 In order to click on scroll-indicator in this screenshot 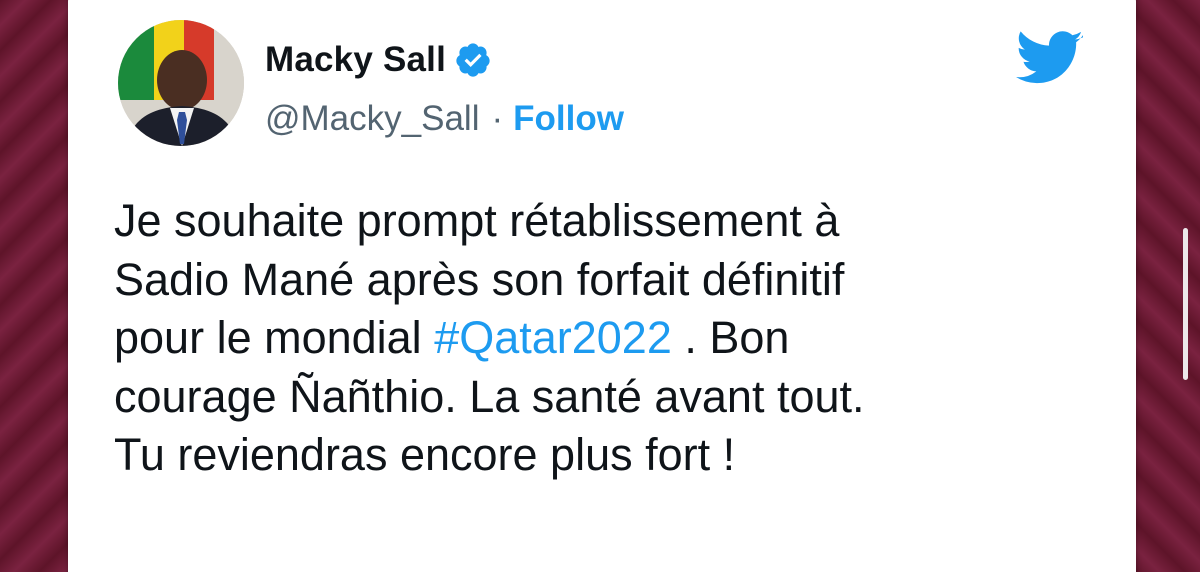, I will do `click(1185, 304)`.